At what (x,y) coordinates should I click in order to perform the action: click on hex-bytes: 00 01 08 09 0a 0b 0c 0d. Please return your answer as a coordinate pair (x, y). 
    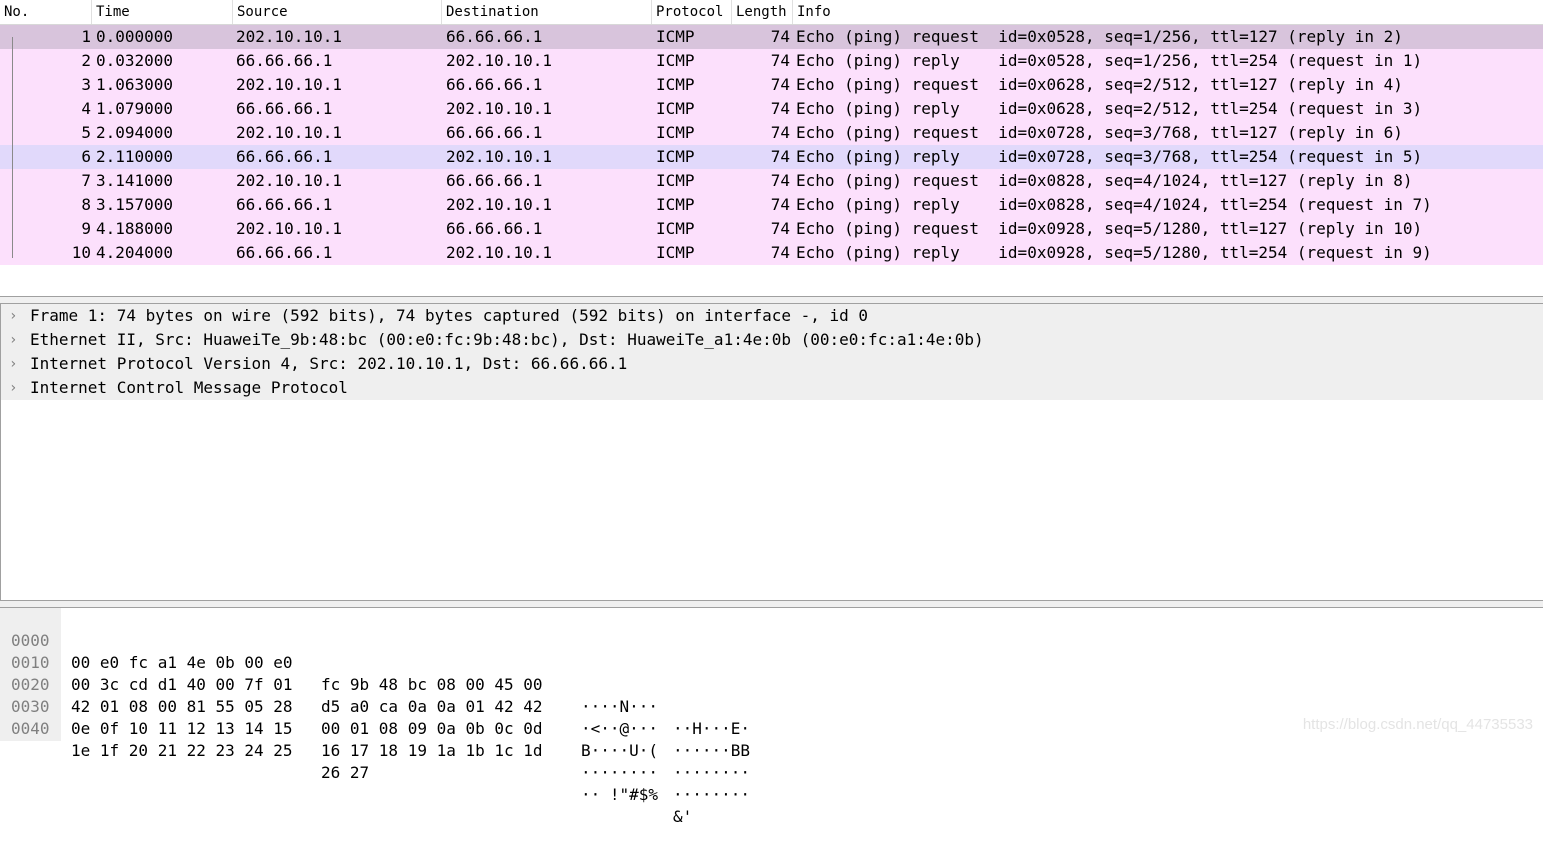
    Looking at the image, I should click on (432, 729).